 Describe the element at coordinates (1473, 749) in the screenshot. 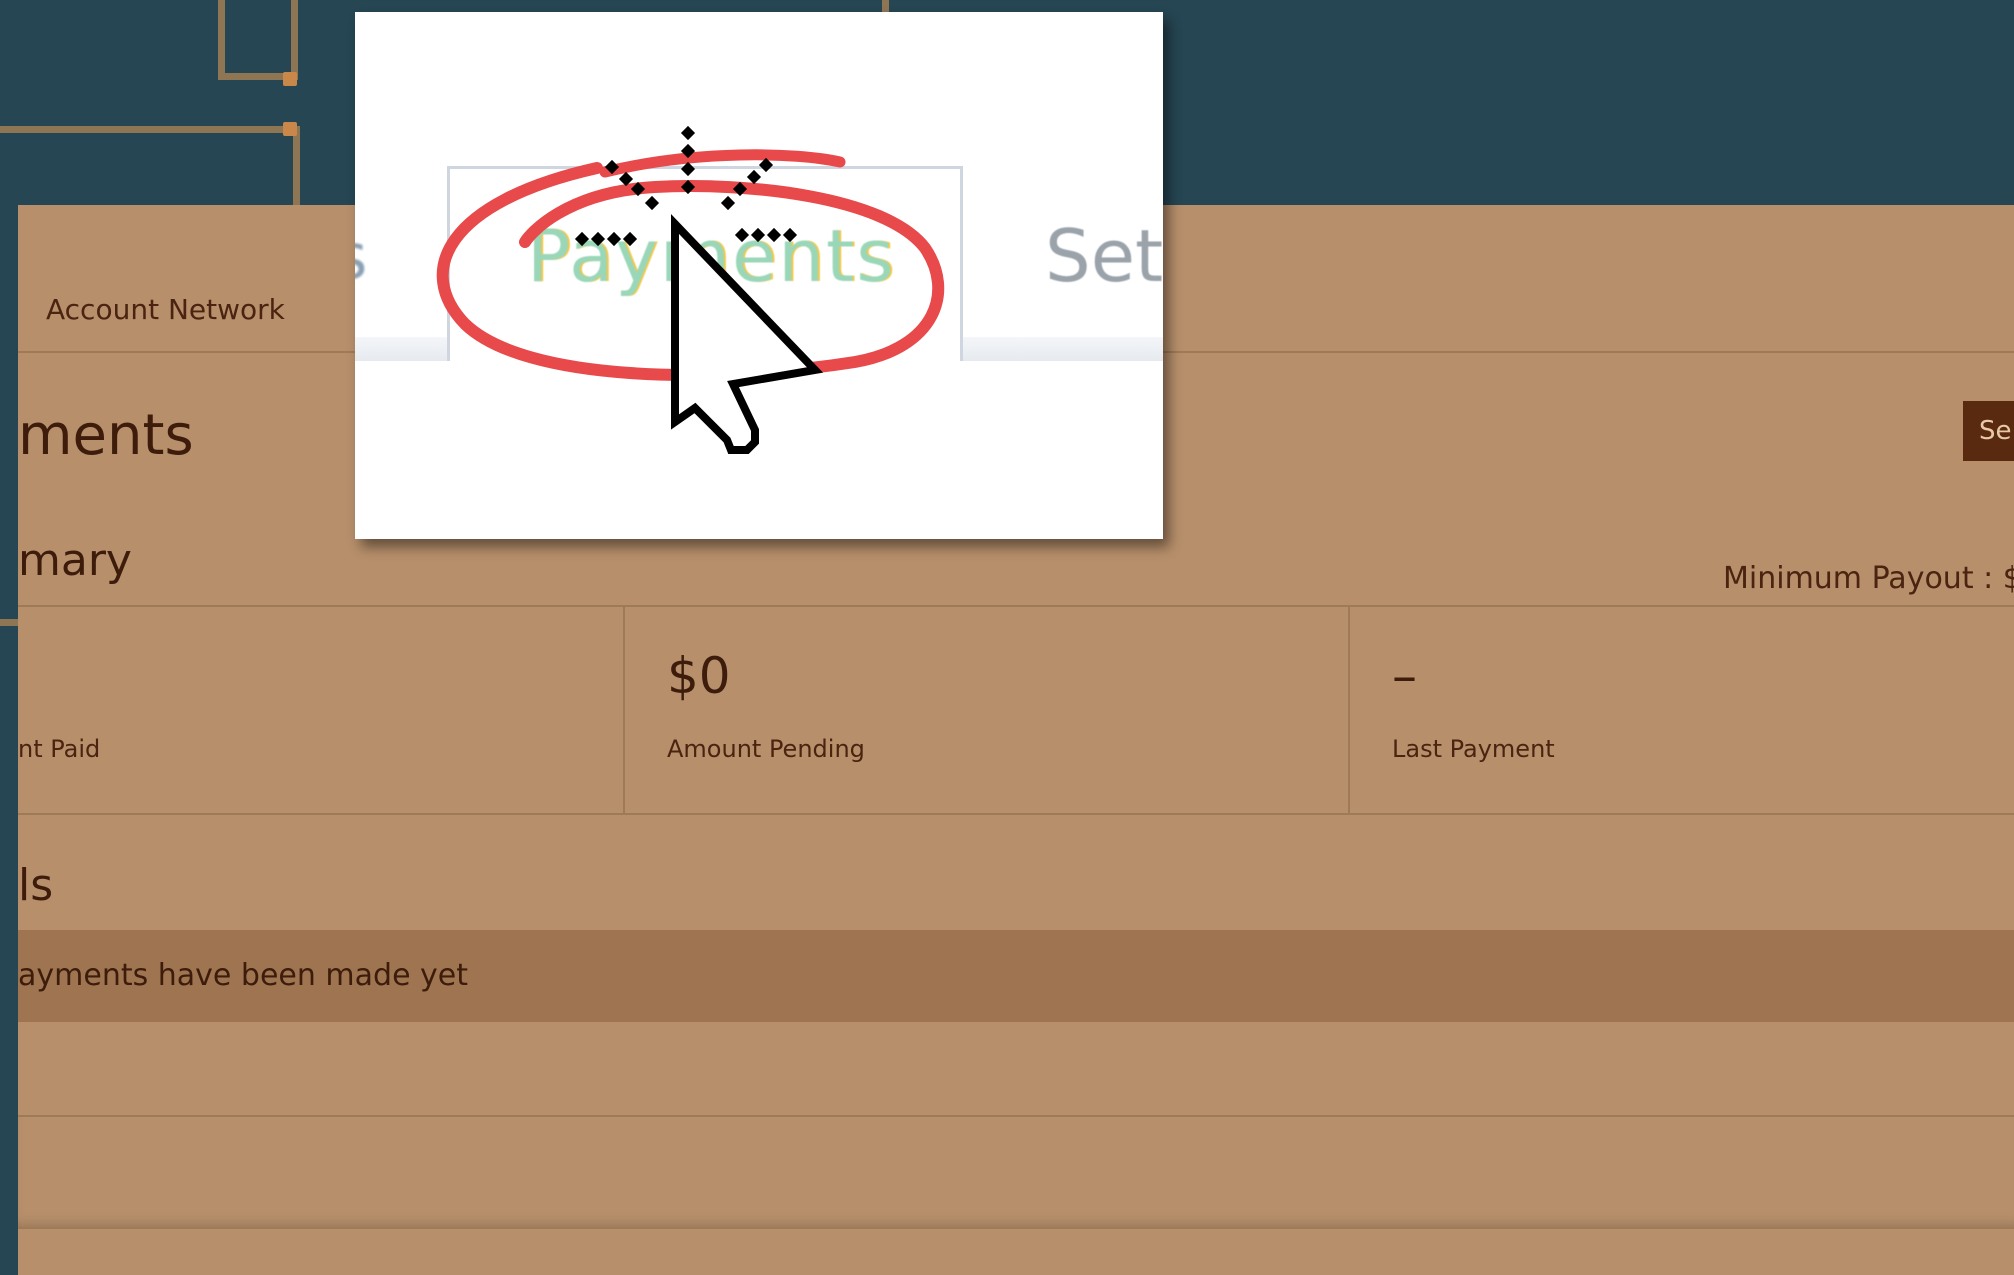

I see `stat-label: Last Payment` at that location.